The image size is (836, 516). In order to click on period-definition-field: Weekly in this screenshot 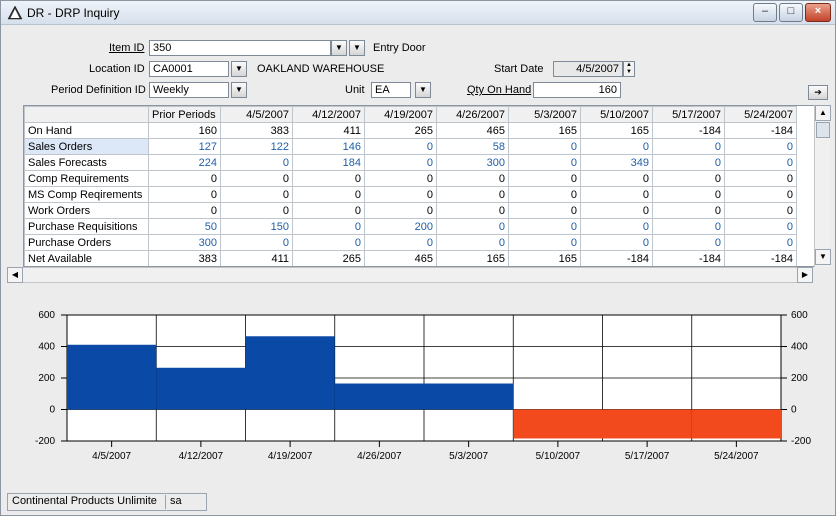, I will do `click(189, 90)`.